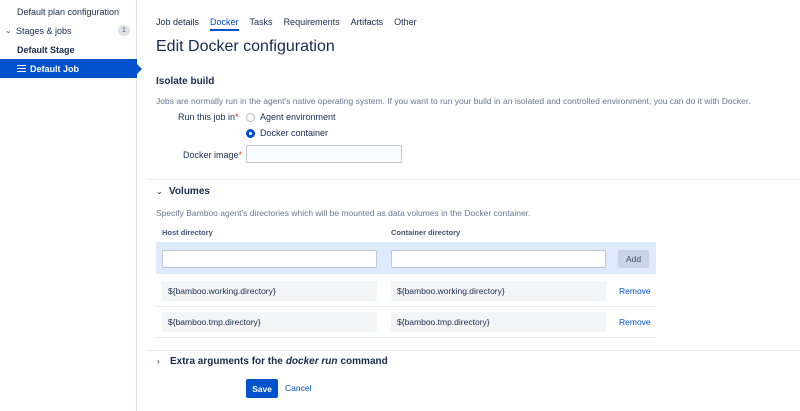 The height and width of the screenshot is (411, 800). What do you see at coordinates (633, 259) in the screenshot?
I see `add-volume-button: Add` at bounding box center [633, 259].